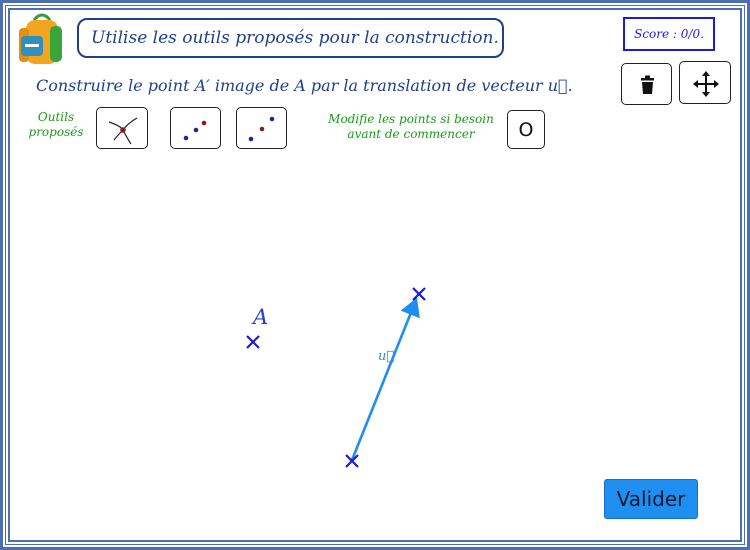 The image size is (750, 550). I want to click on point-a-marker, so click(253, 342).